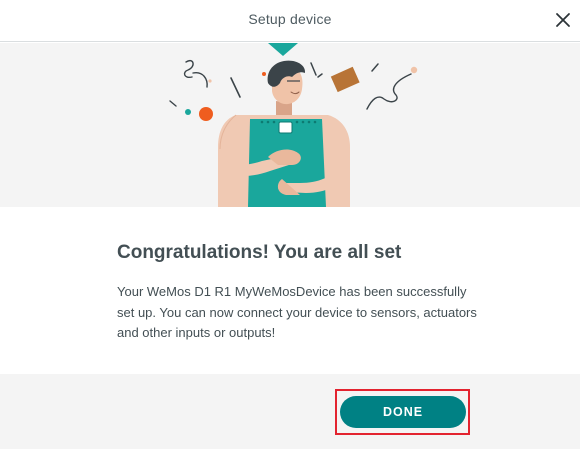 This screenshot has width=580, height=449. I want to click on success-heading: Congratulations! You are all set, so click(259, 252).